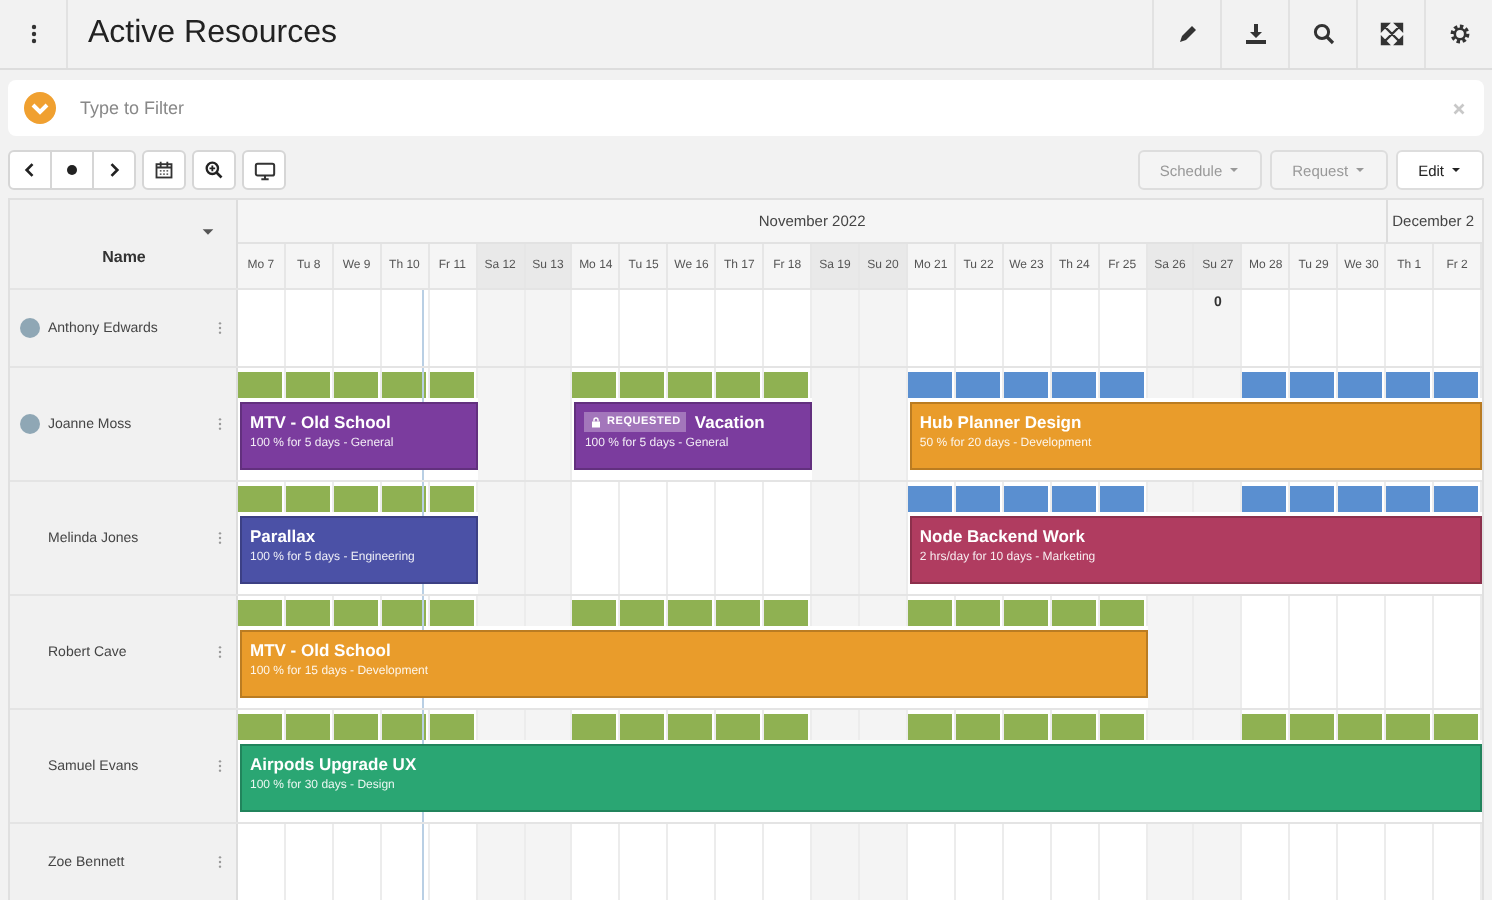 The height and width of the screenshot is (900, 1492). Describe the element at coordinates (114, 170) in the screenshot. I see `next-button` at that location.